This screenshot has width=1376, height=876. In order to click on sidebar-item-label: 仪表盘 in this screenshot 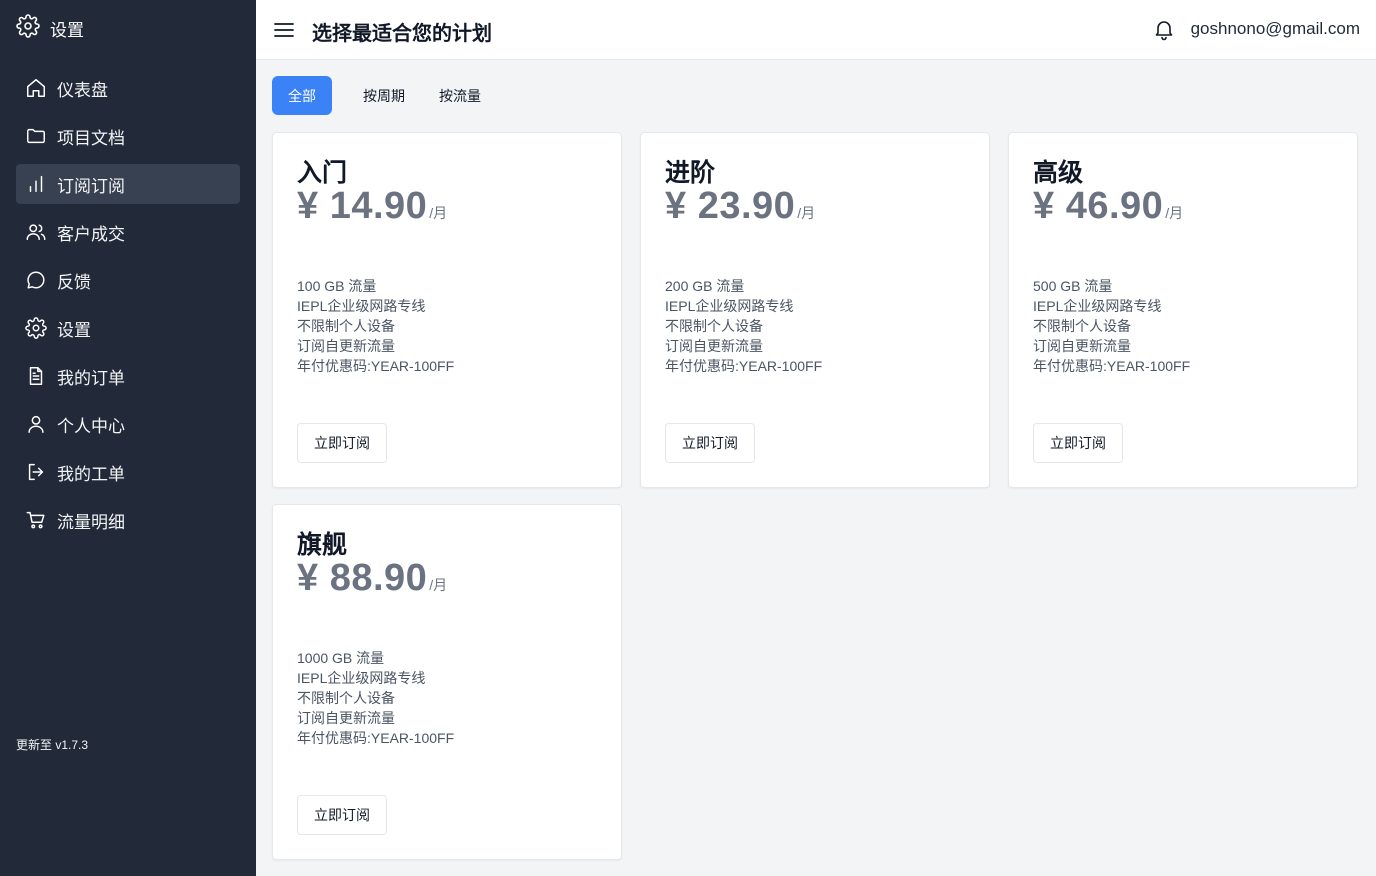, I will do `click(82, 90)`.